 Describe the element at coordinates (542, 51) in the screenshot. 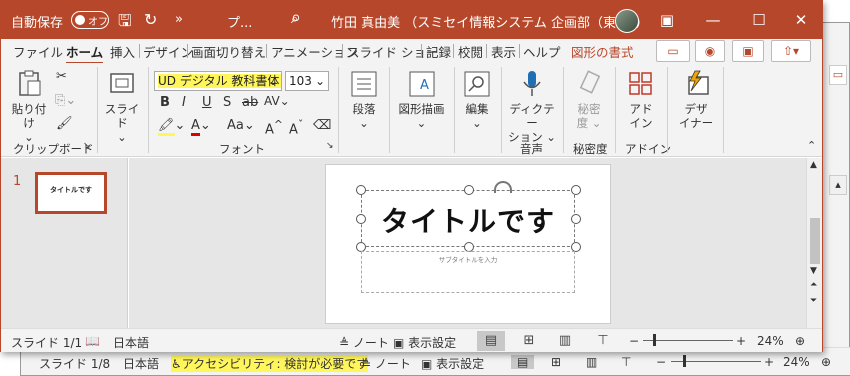

I see `tab-help: ヘルプ` at that location.